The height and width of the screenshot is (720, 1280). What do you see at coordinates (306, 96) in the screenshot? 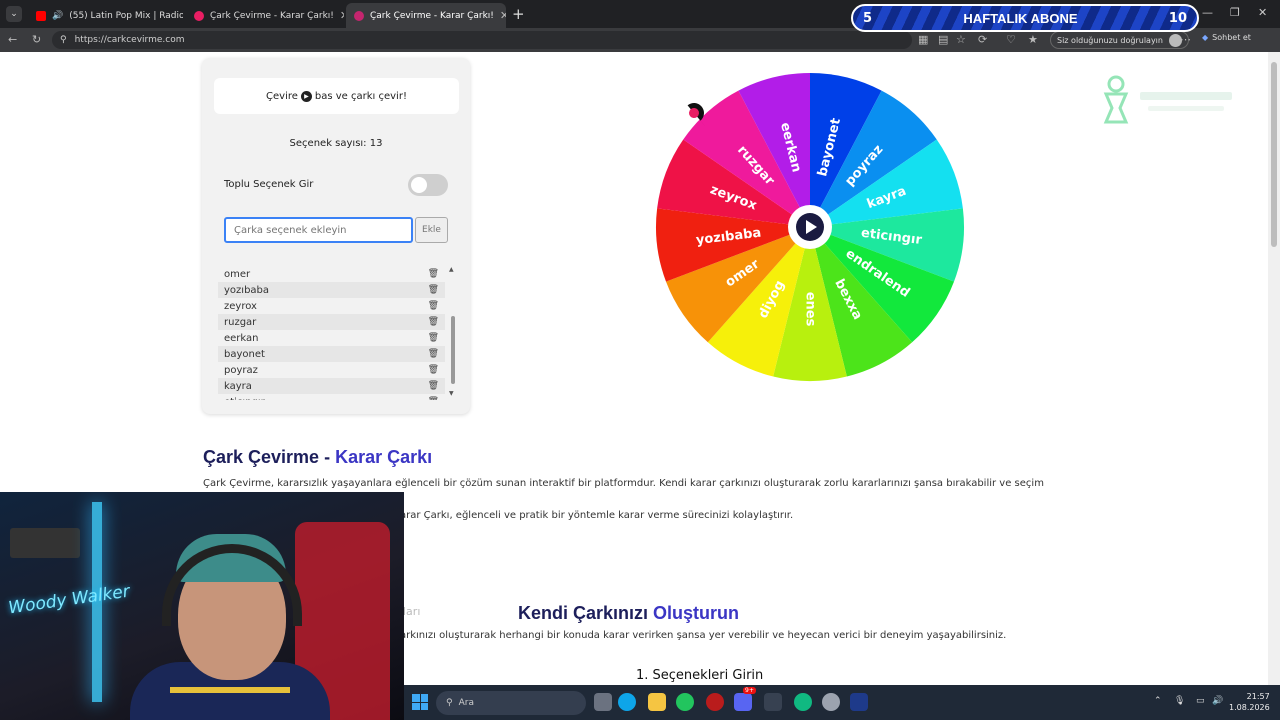
I see `play-icon: ▶` at bounding box center [306, 96].